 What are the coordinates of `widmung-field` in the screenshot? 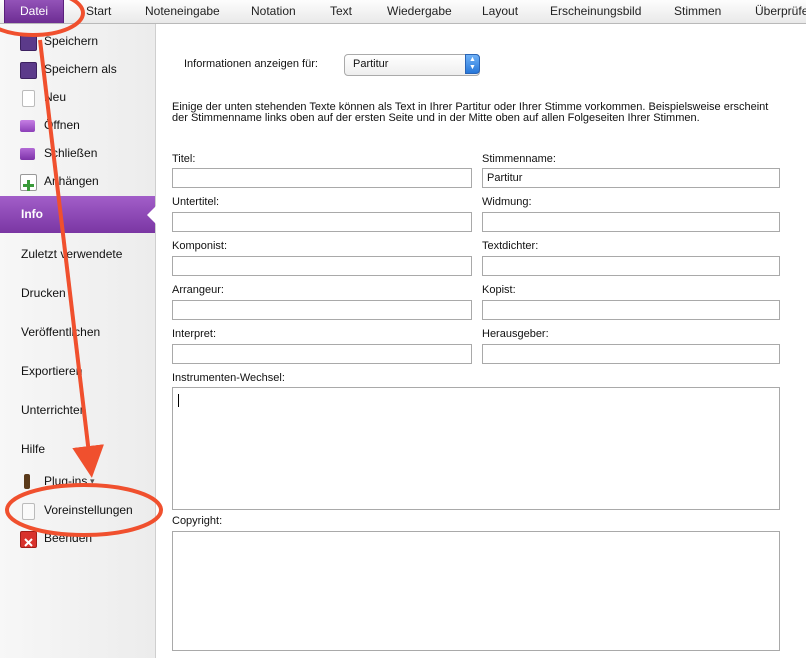 It's located at (631, 222).